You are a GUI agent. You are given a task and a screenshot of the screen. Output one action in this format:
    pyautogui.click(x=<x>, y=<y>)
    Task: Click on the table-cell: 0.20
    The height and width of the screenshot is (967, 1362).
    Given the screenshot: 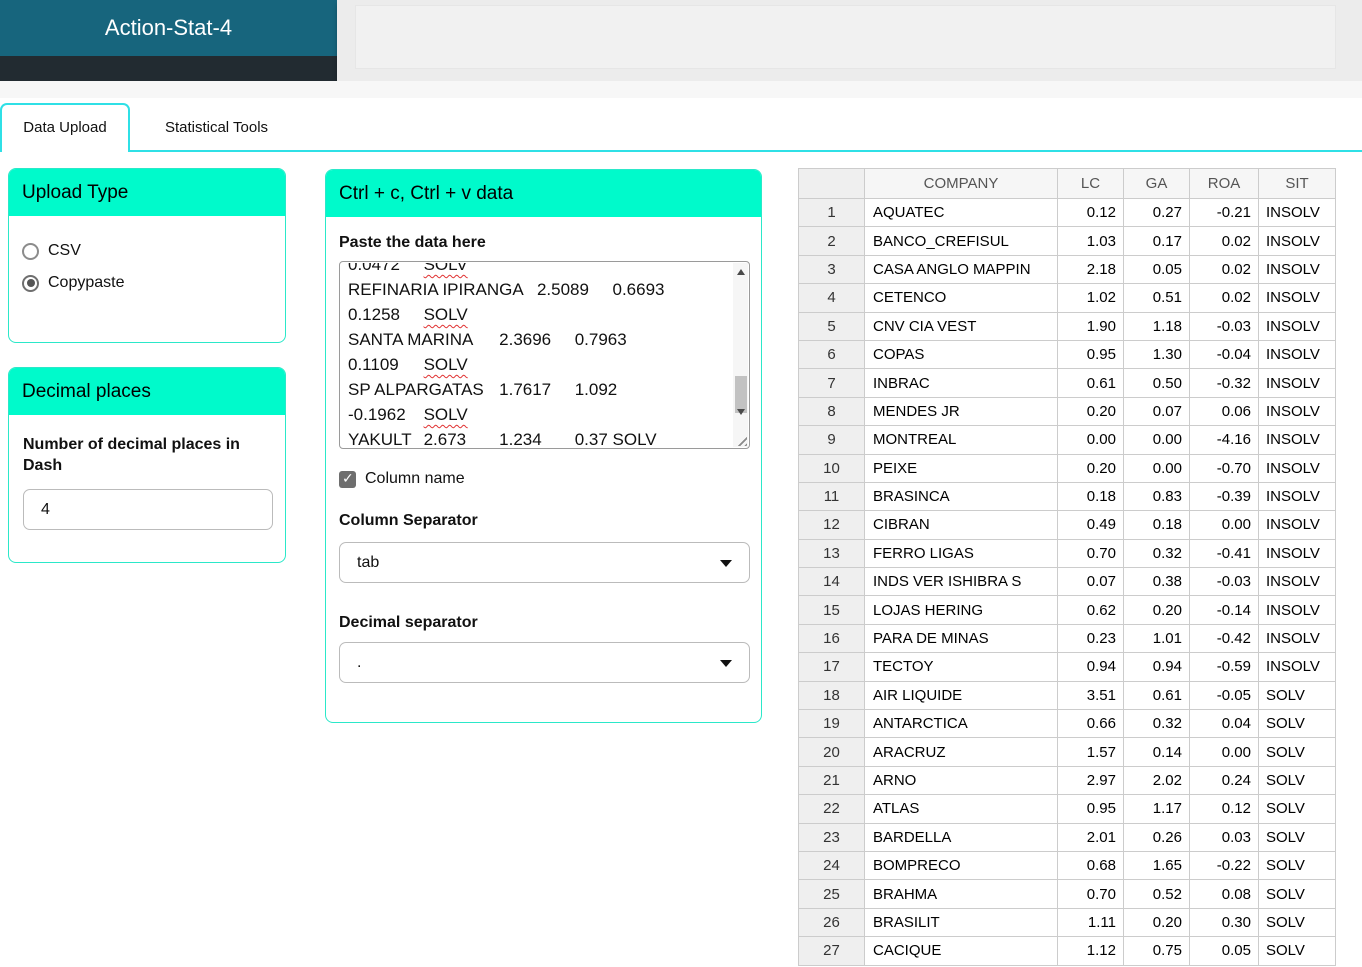 What is the action you would take?
    pyautogui.click(x=1156, y=610)
    